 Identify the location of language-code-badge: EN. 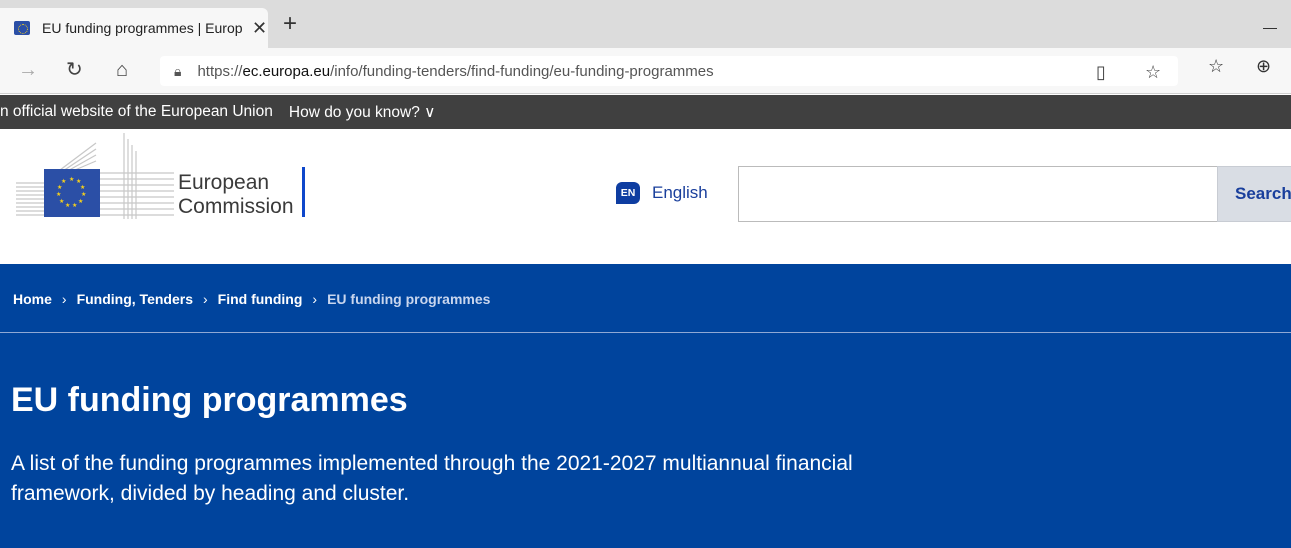
(628, 193).